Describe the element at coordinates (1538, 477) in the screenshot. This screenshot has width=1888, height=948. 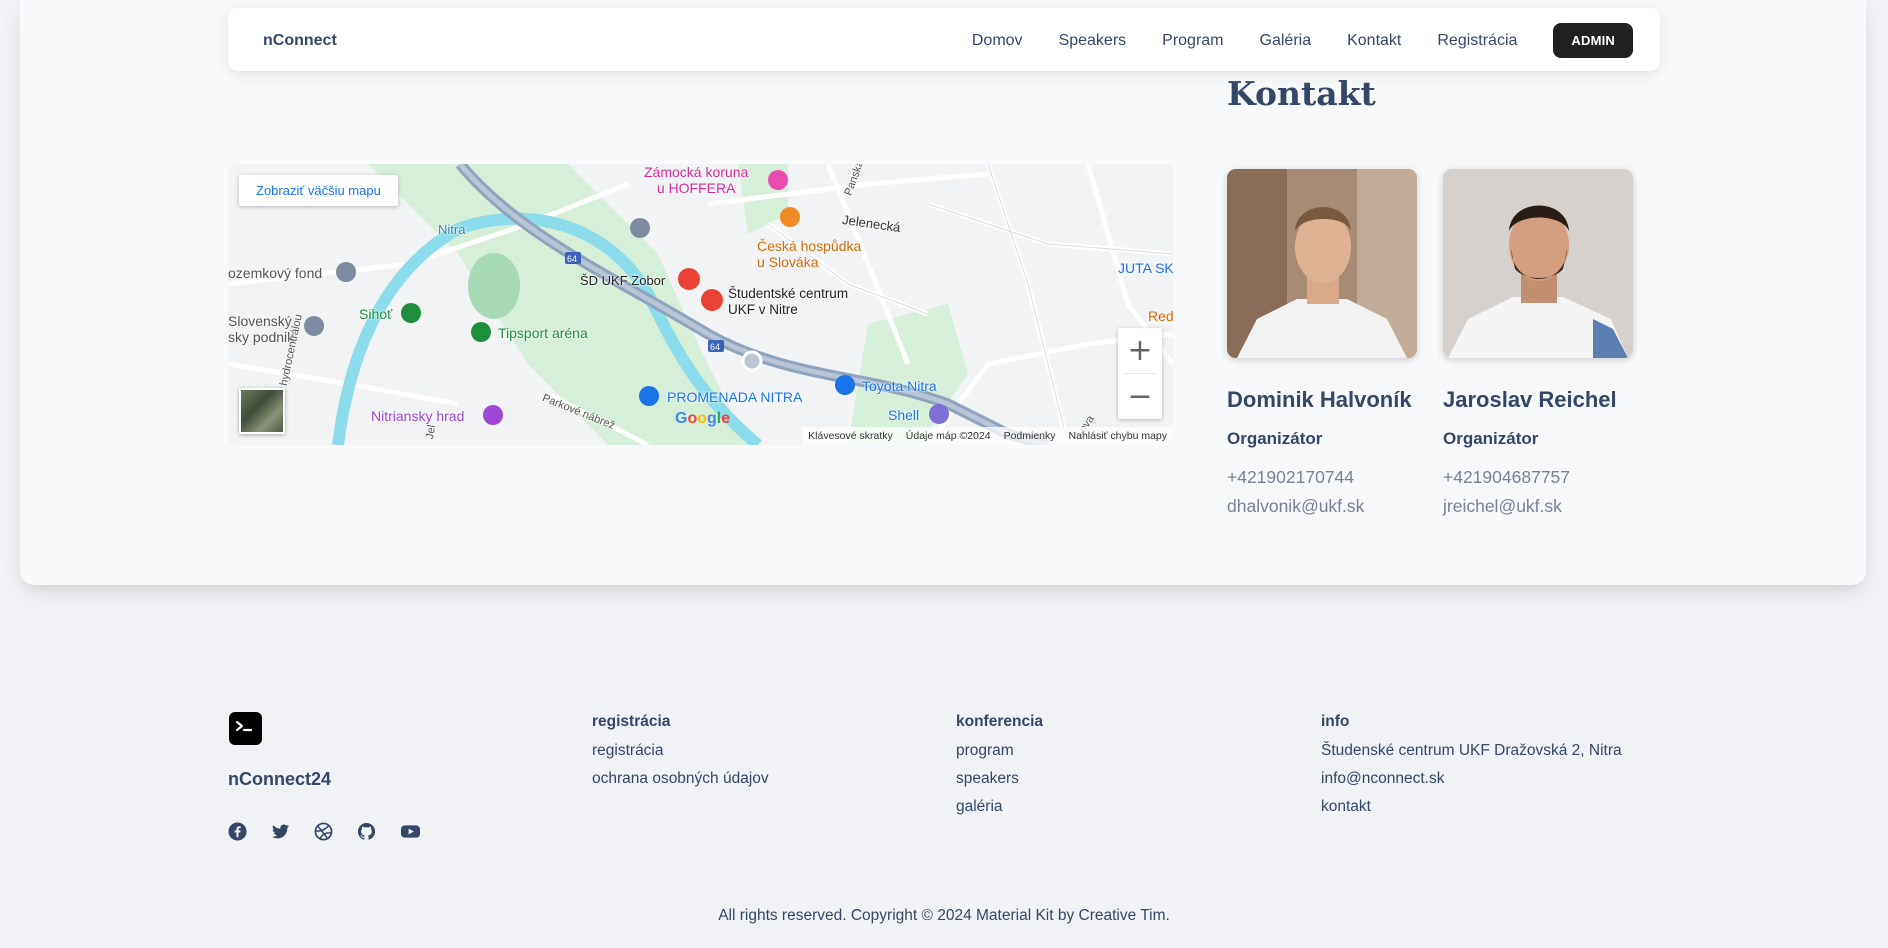
I see `person-phone: +421904687757` at that location.